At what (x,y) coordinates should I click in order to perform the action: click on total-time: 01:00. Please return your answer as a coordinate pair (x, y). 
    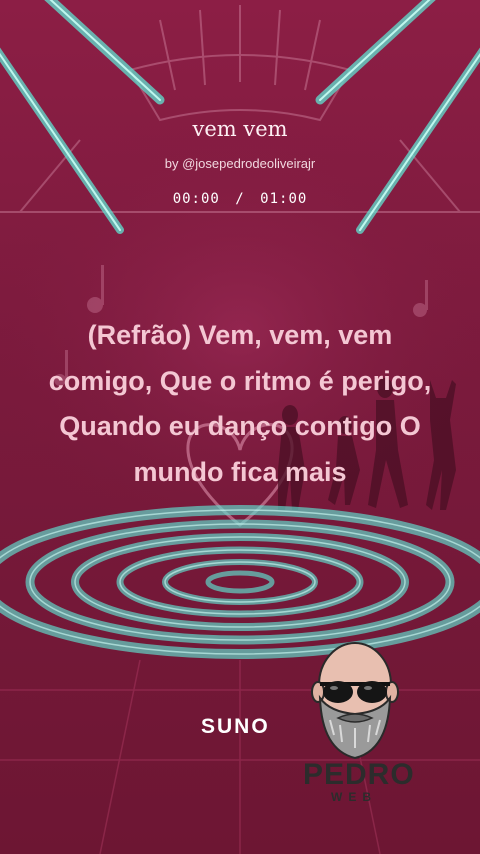
    Looking at the image, I should click on (284, 199).